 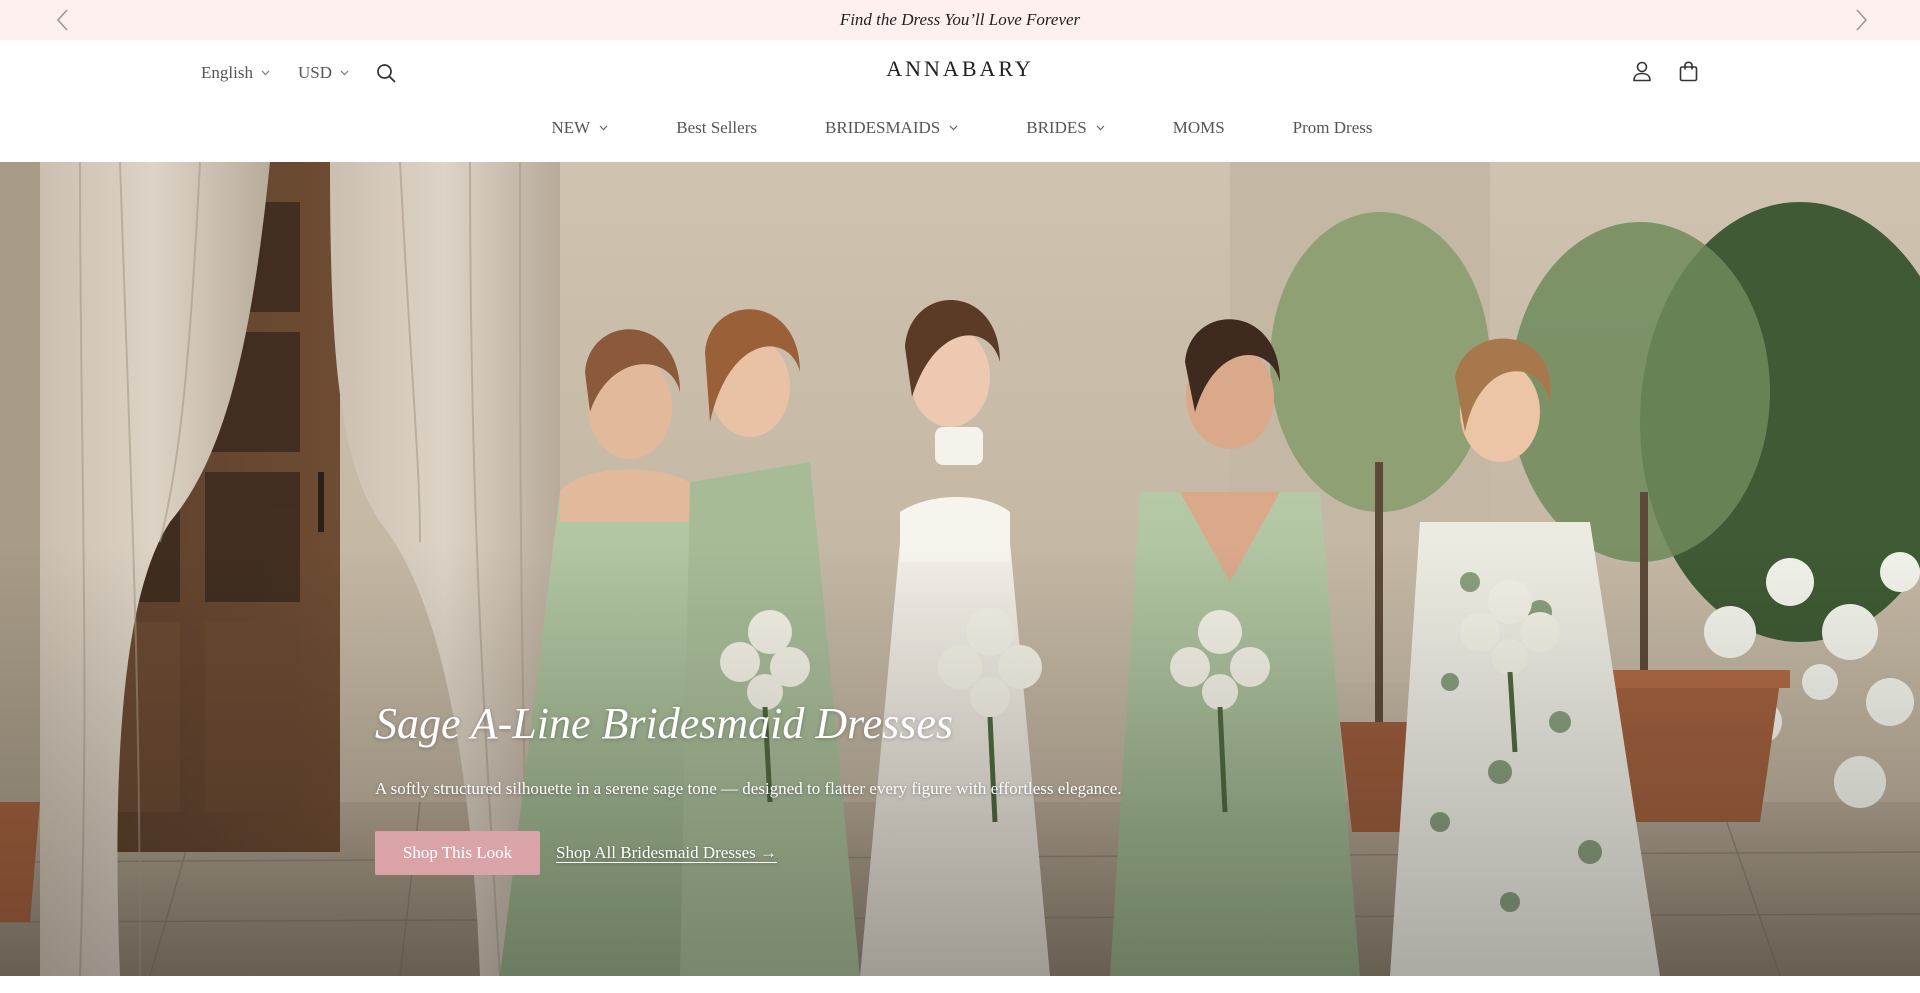 What do you see at coordinates (457, 853) in the screenshot?
I see `shop-this-look-button: Shop This Look` at bounding box center [457, 853].